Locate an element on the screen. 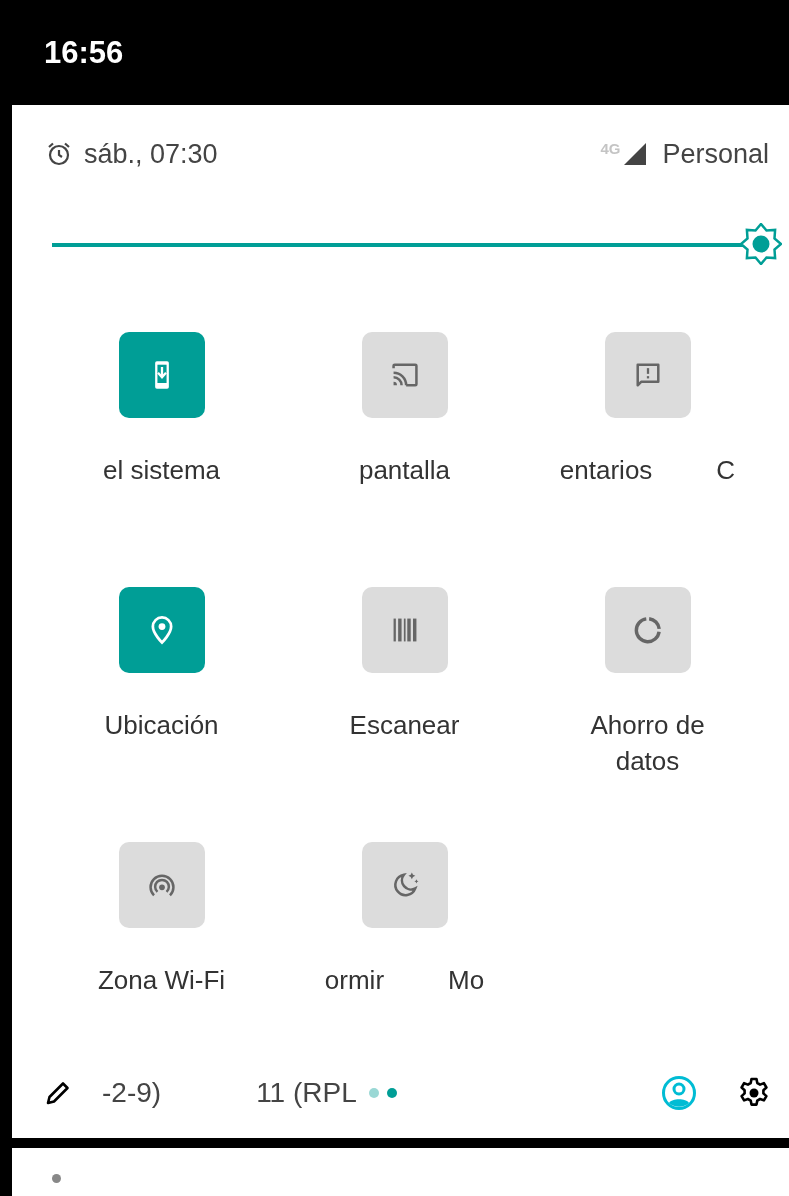 The image size is (789, 1196). bedtime-tile is located at coordinates (404, 885).